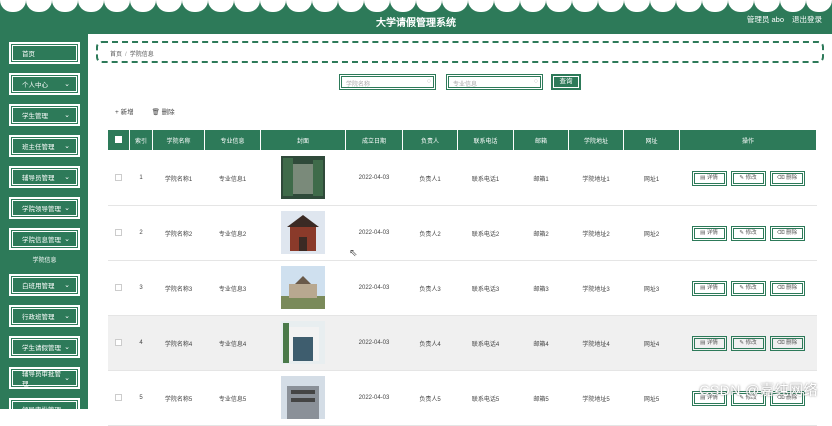 This screenshot has height=426, width=832. I want to click on sidebar-item: 行政班管理 ⌄, so click(44, 316).